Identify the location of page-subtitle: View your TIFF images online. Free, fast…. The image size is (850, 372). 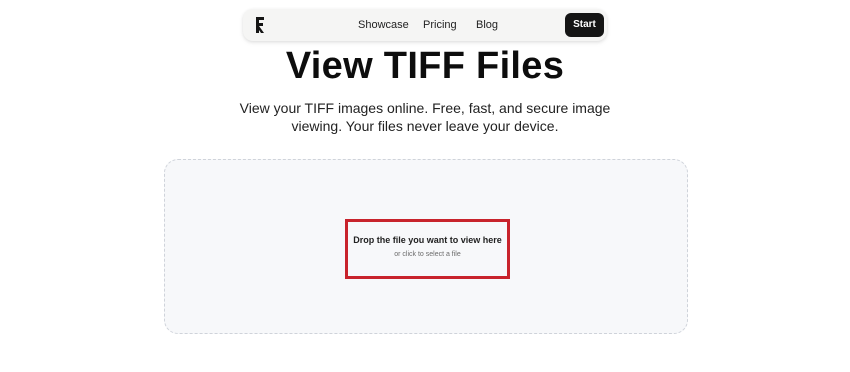
(425, 117).